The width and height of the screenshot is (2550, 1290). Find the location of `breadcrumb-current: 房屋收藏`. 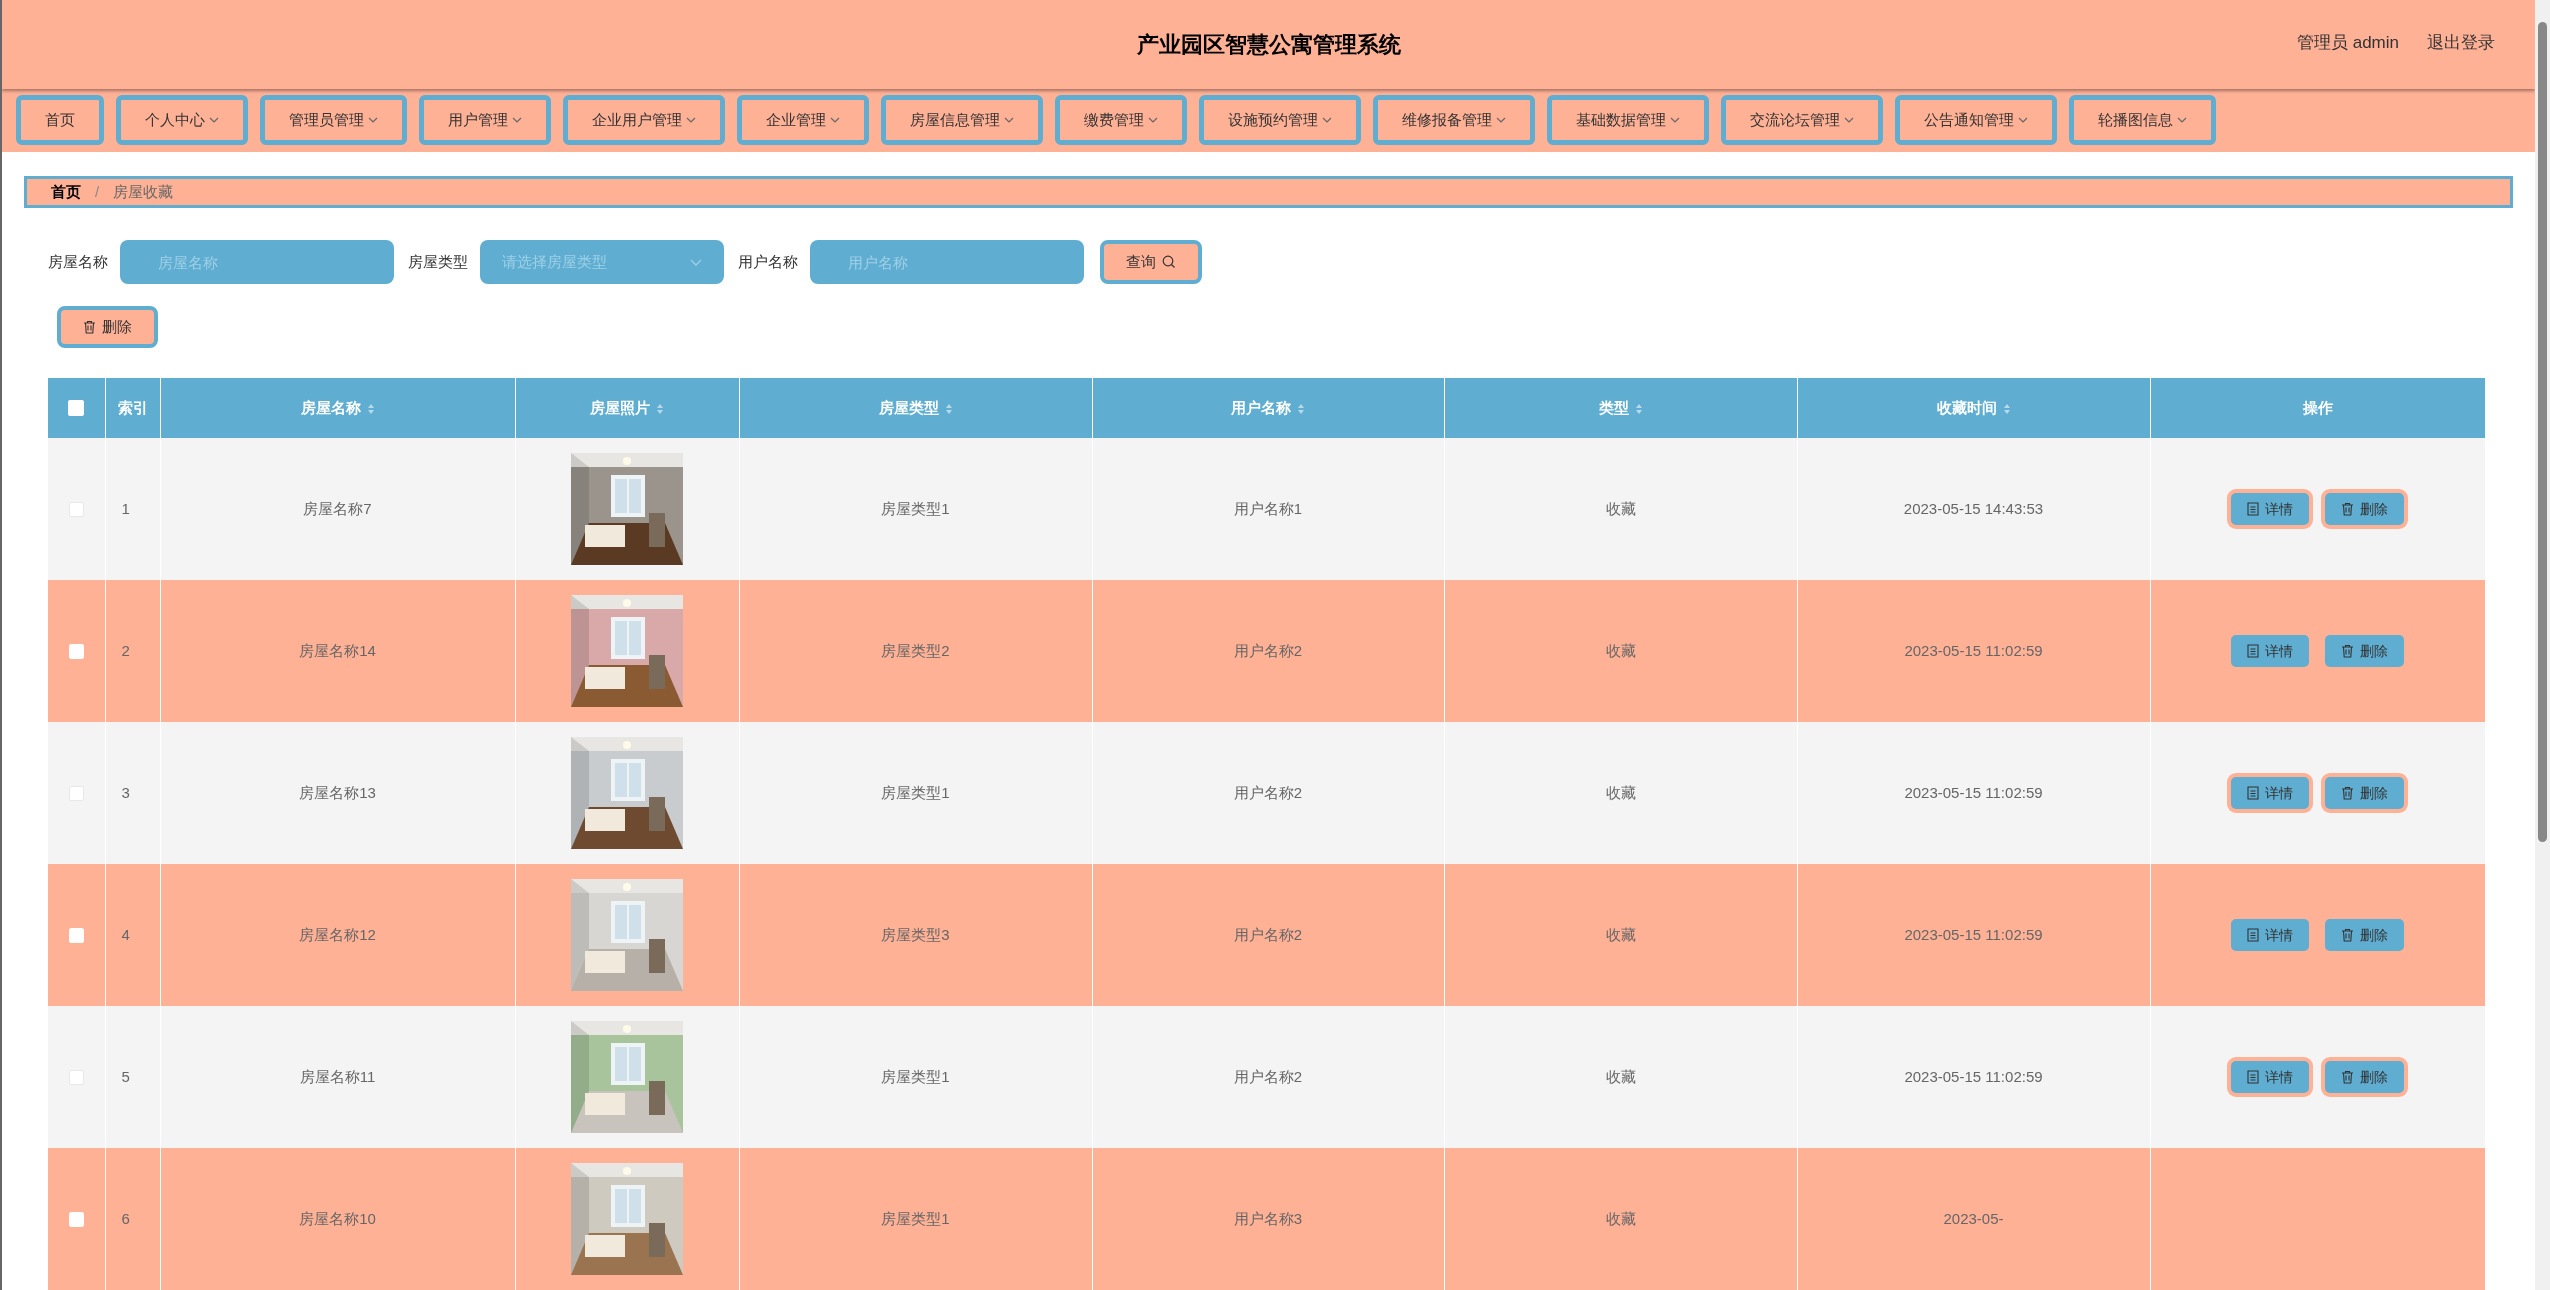

breadcrumb-current: 房屋收藏 is located at coordinates (143, 191).